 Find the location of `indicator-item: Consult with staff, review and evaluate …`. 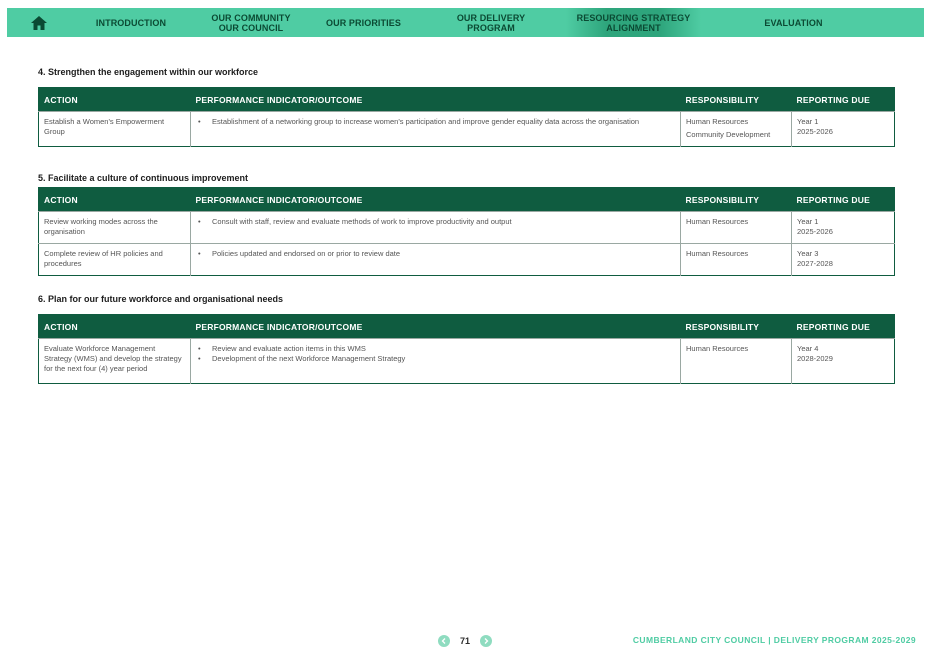

indicator-item: Consult with staff, review and evaluate … is located at coordinates (435, 222).